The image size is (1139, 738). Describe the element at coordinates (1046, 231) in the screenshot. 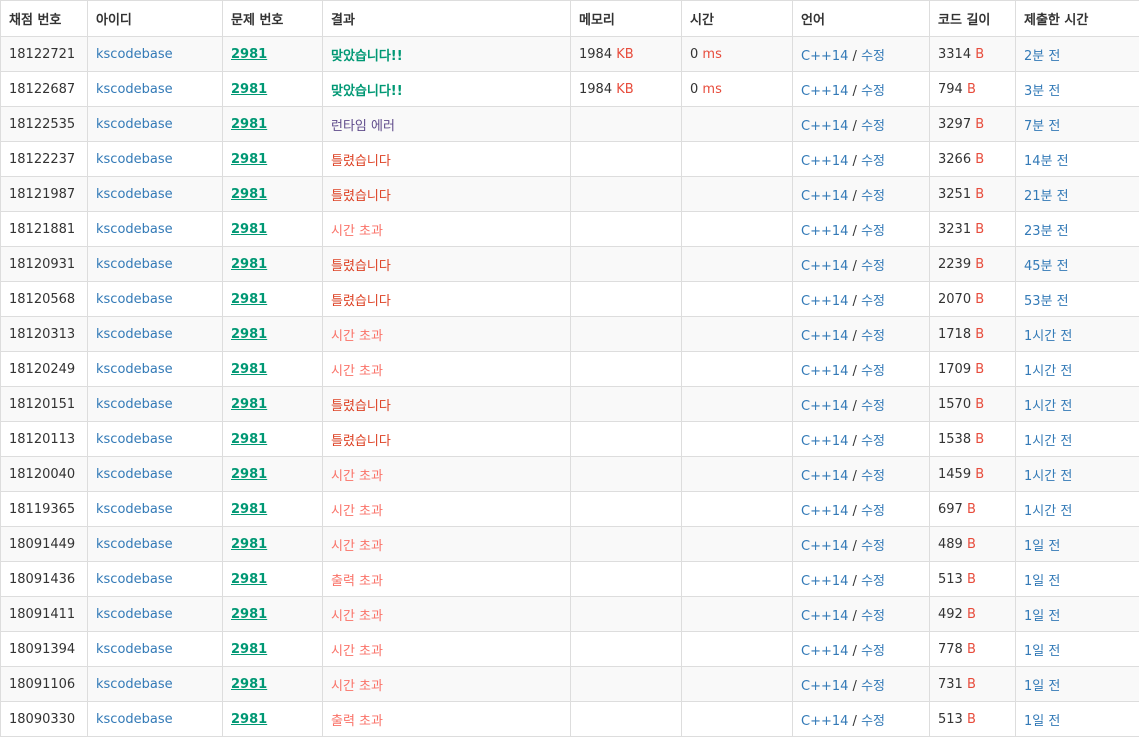

I see `submitted-time-link: 23분 전` at that location.